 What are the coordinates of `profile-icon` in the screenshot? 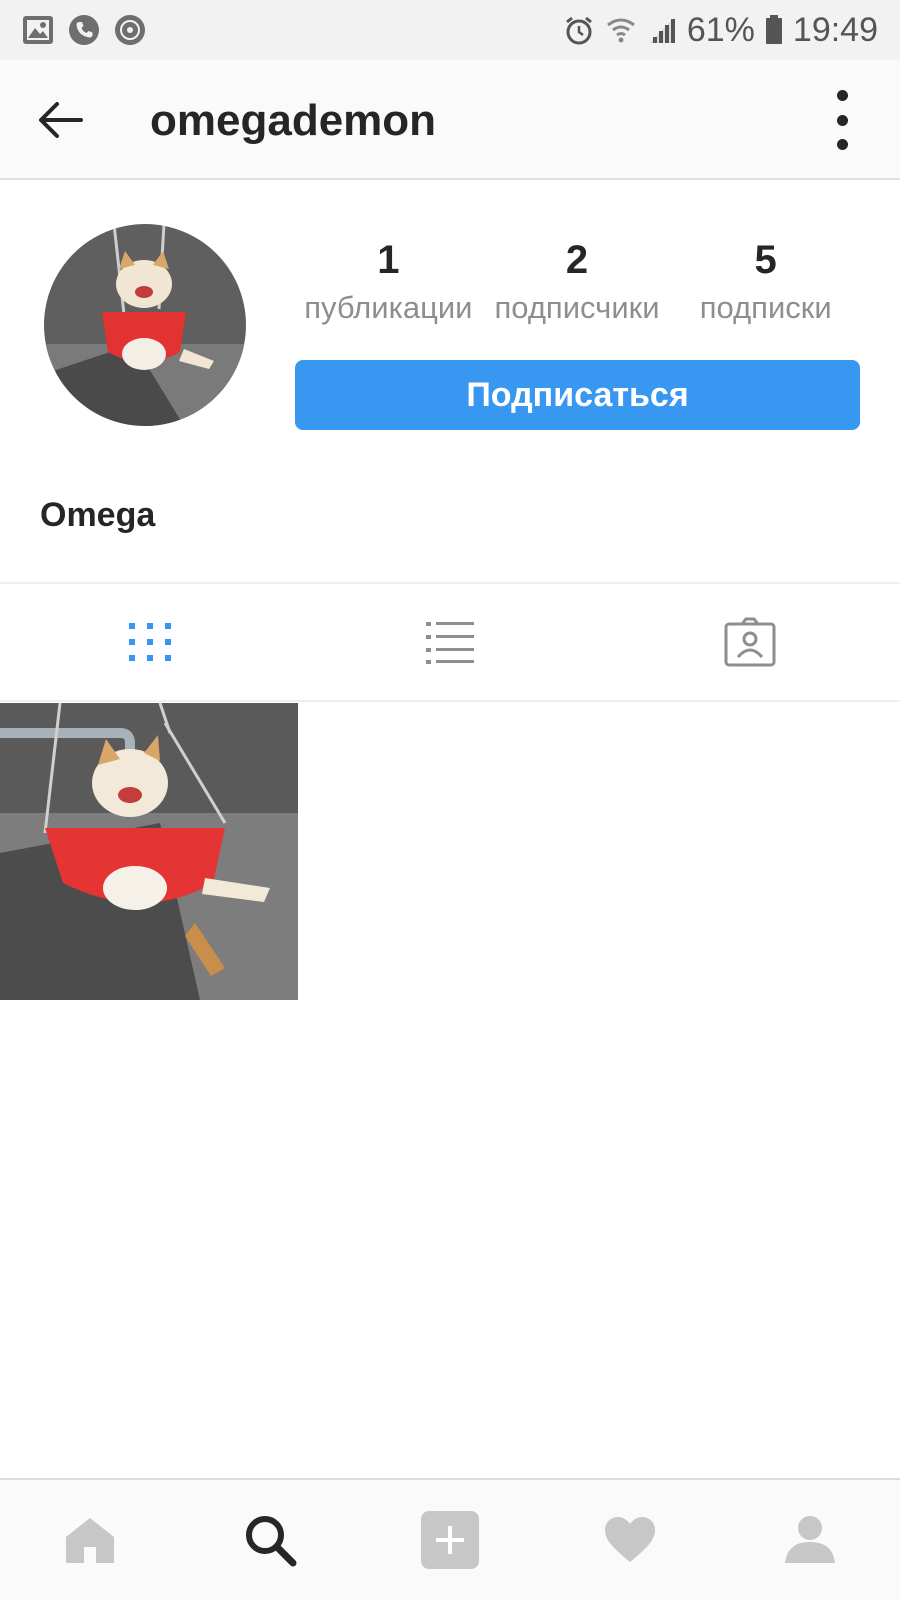 It's located at (810, 1539).